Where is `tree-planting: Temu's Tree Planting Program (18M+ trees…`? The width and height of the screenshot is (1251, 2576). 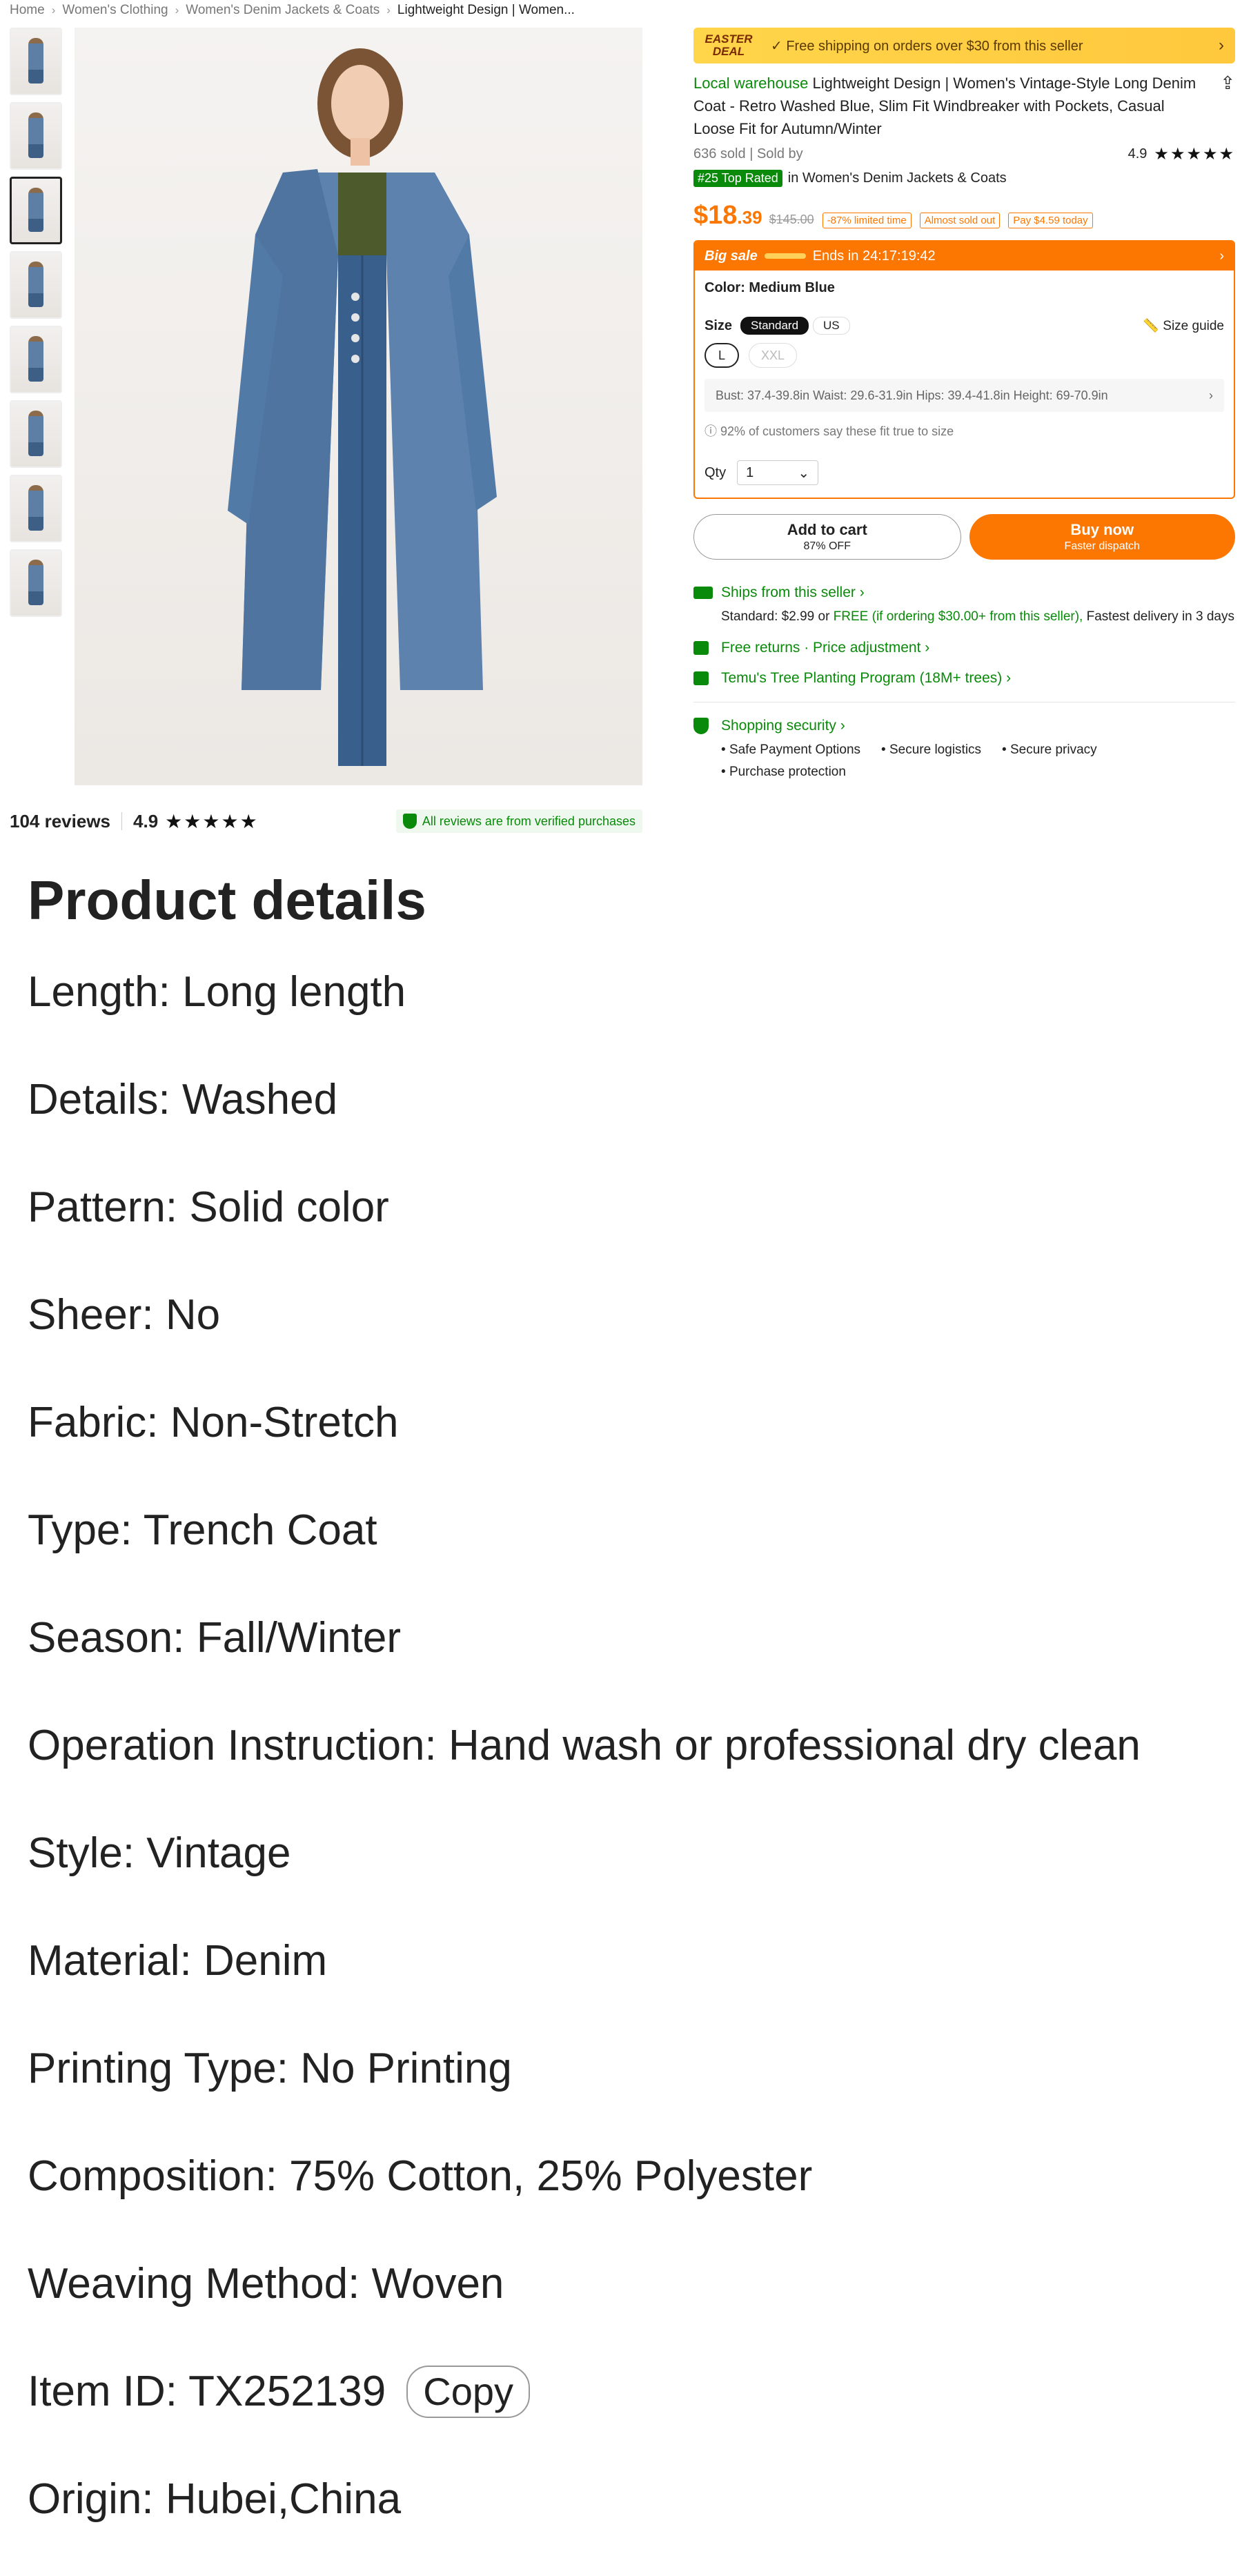 tree-planting: Temu's Tree Planting Program (18M+ trees… is located at coordinates (964, 678).